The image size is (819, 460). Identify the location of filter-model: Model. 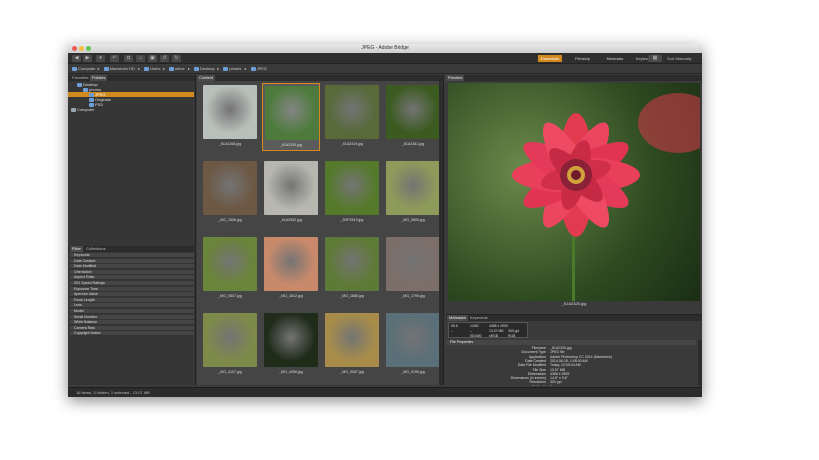
(132, 311).